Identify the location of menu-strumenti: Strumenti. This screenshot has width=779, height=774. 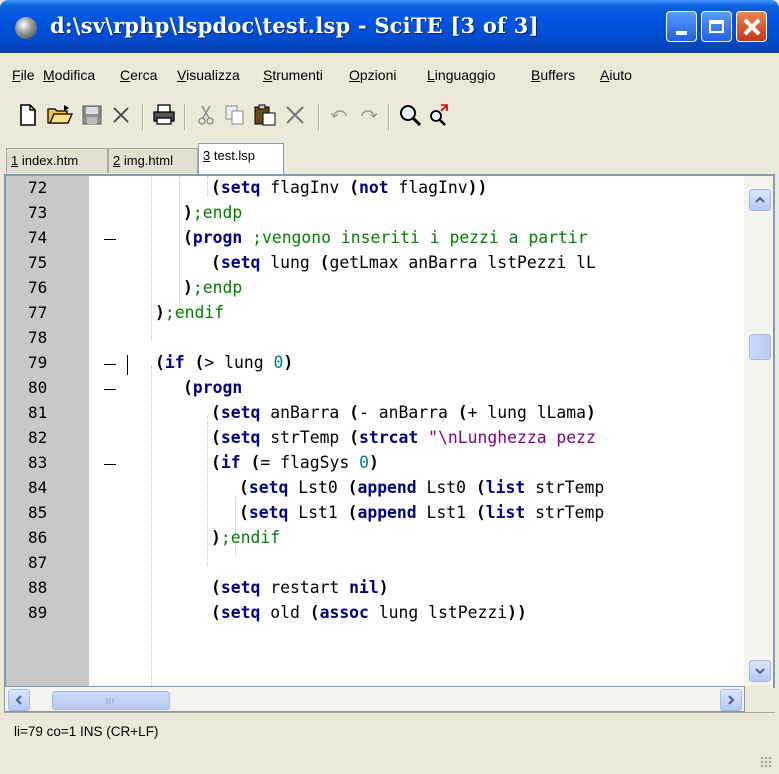
(293, 75).